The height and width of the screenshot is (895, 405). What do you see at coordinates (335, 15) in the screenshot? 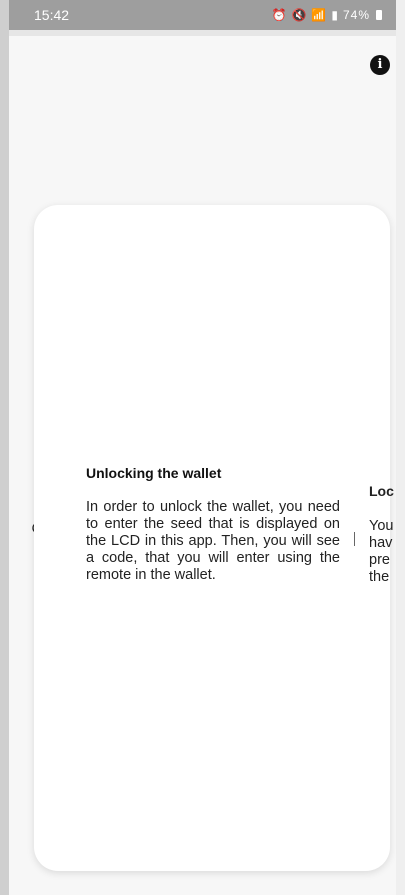
I see `signal-icon: ▮` at bounding box center [335, 15].